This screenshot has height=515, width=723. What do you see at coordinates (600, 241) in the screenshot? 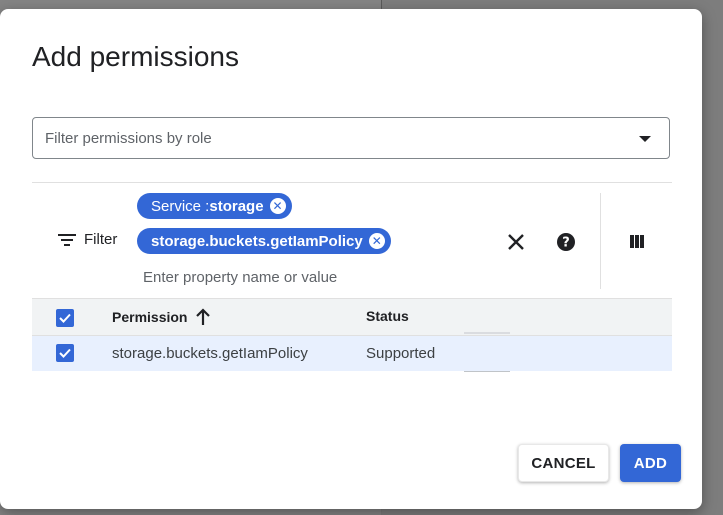
I see `toolbar-divider` at bounding box center [600, 241].